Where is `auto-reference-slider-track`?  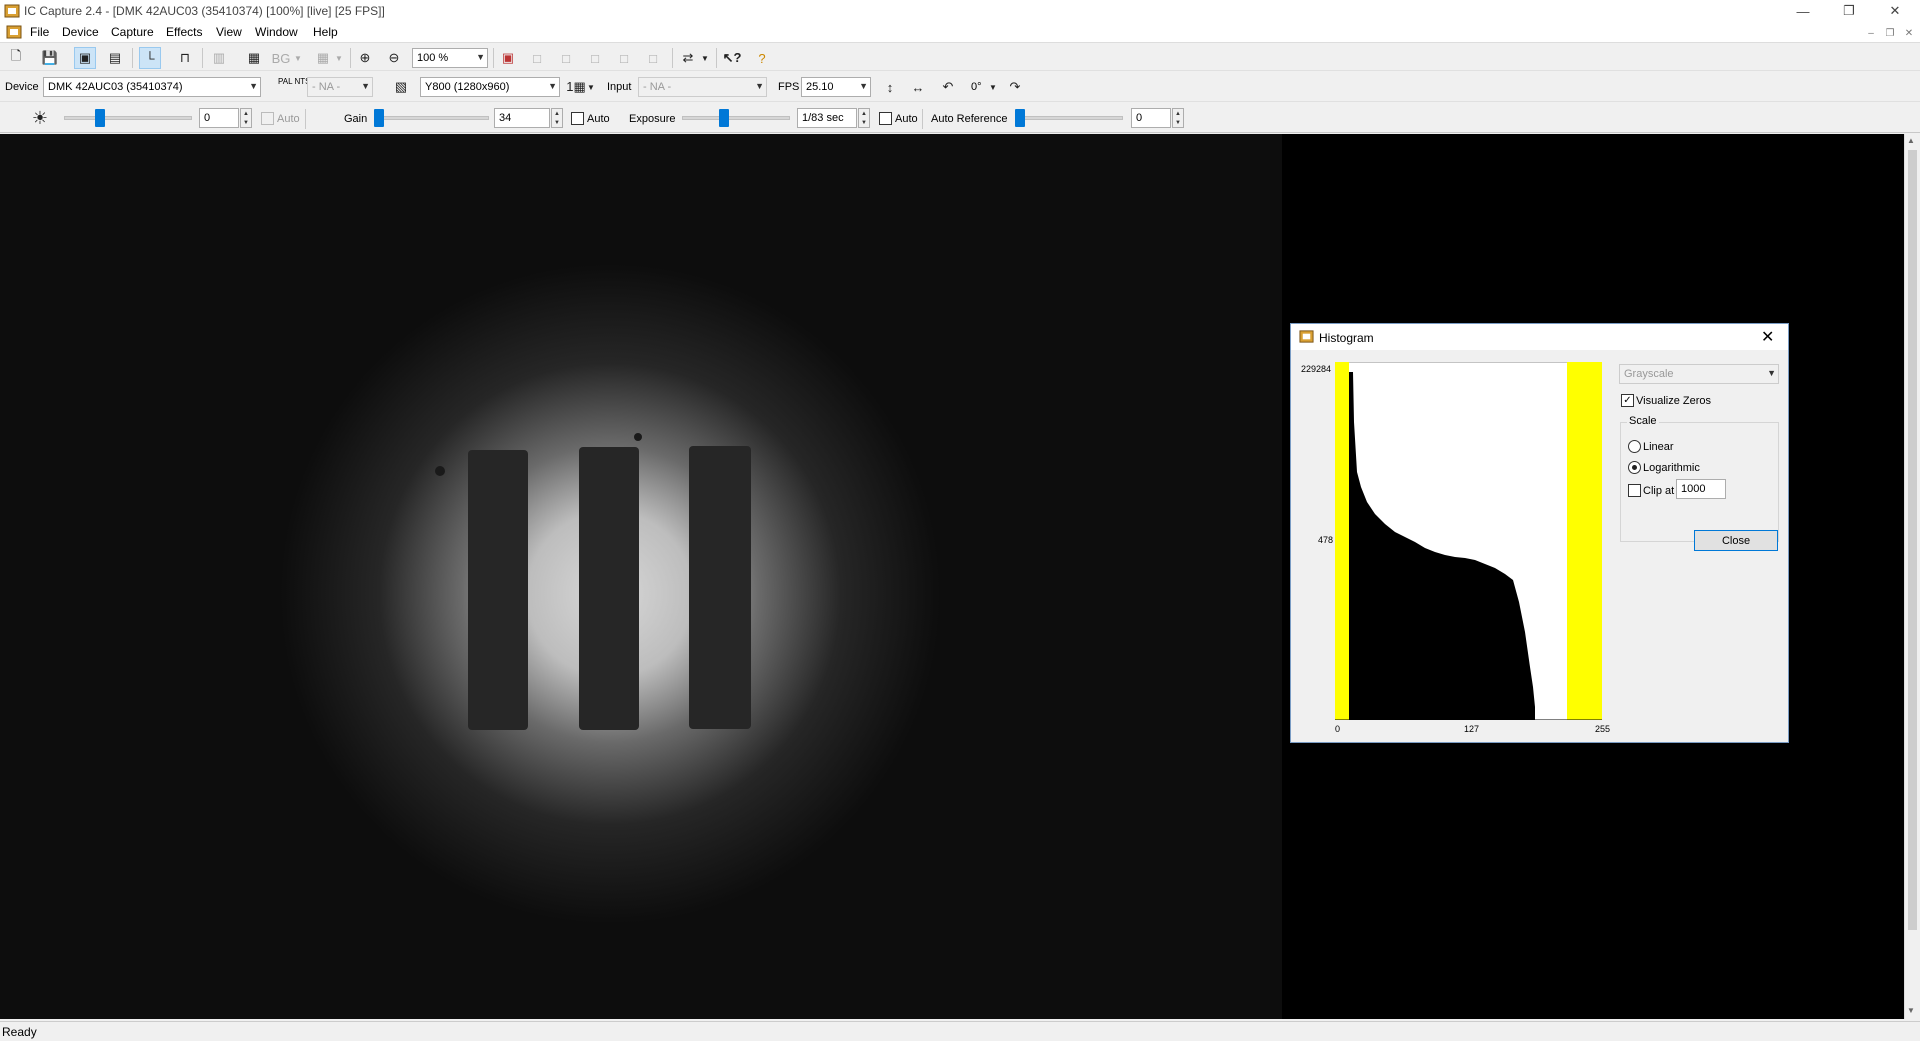
auto-reference-slider-track is located at coordinates (1069, 118).